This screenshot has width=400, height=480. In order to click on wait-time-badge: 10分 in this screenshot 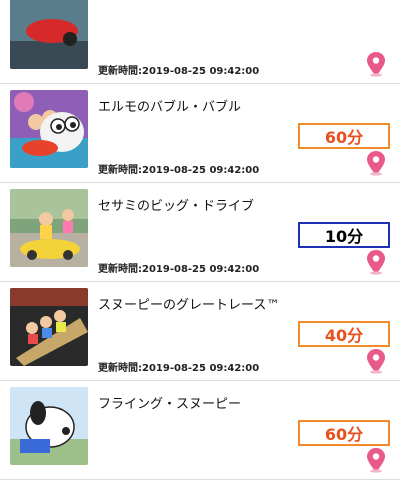, I will do `click(344, 235)`.